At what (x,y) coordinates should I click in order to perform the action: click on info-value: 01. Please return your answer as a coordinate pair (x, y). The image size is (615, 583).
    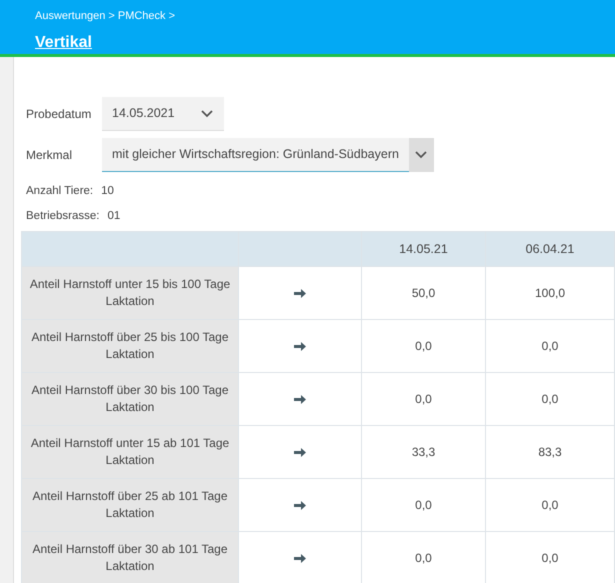
    Looking at the image, I should click on (114, 216).